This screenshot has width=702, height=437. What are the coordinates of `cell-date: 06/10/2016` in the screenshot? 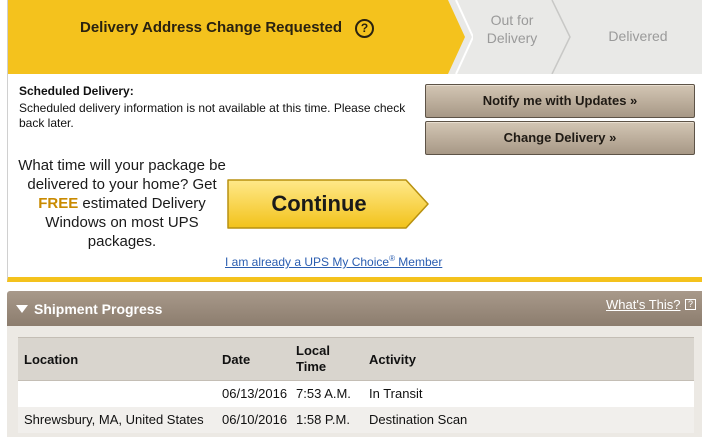 It's located at (253, 419).